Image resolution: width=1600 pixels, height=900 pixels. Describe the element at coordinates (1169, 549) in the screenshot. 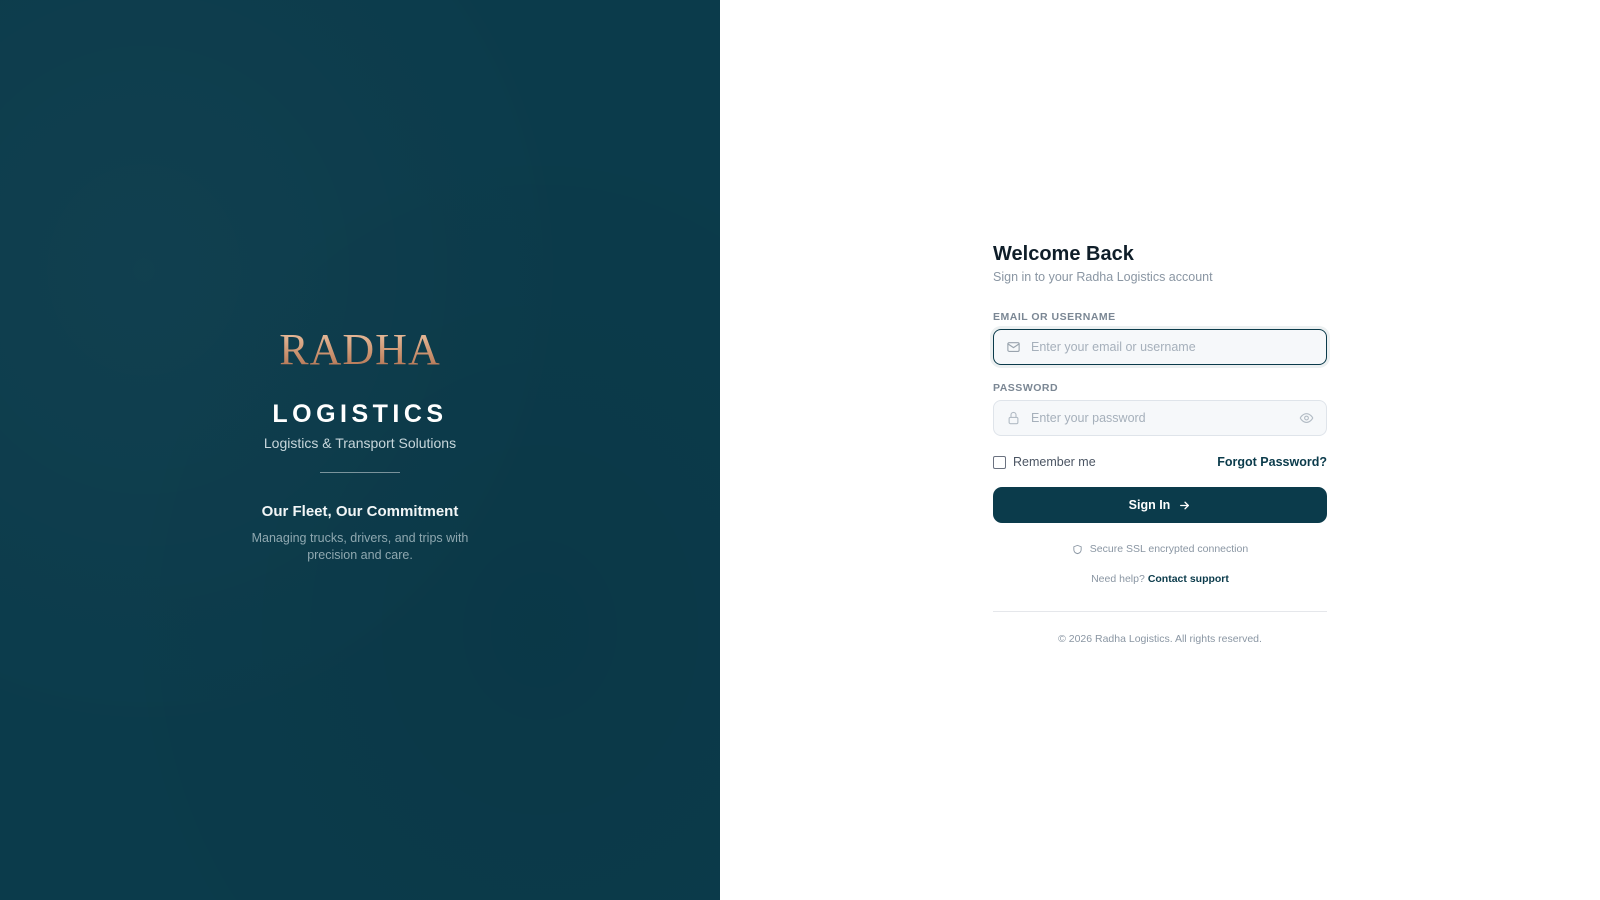

I see `secure-text: Secure SSL encrypted connection` at that location.